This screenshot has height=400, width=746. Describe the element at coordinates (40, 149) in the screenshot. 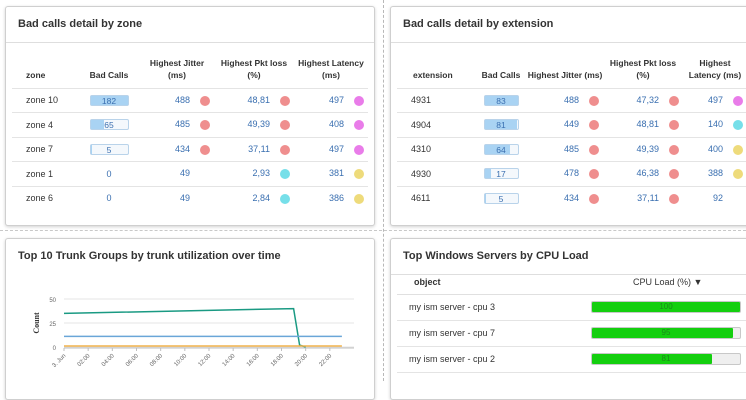

I see `row-name: zone 7` at that location.